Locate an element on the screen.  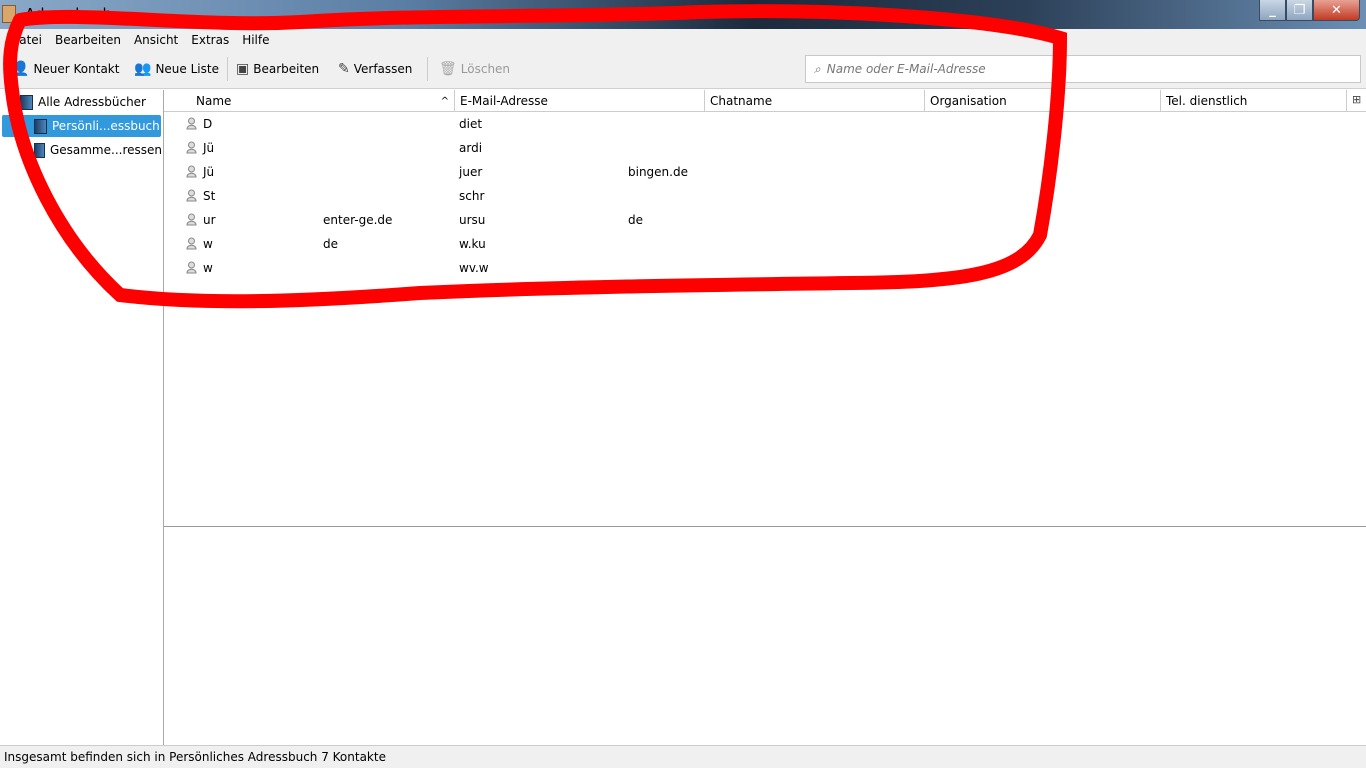
search-icon: ⌕ is located at coordinates (817, 68).